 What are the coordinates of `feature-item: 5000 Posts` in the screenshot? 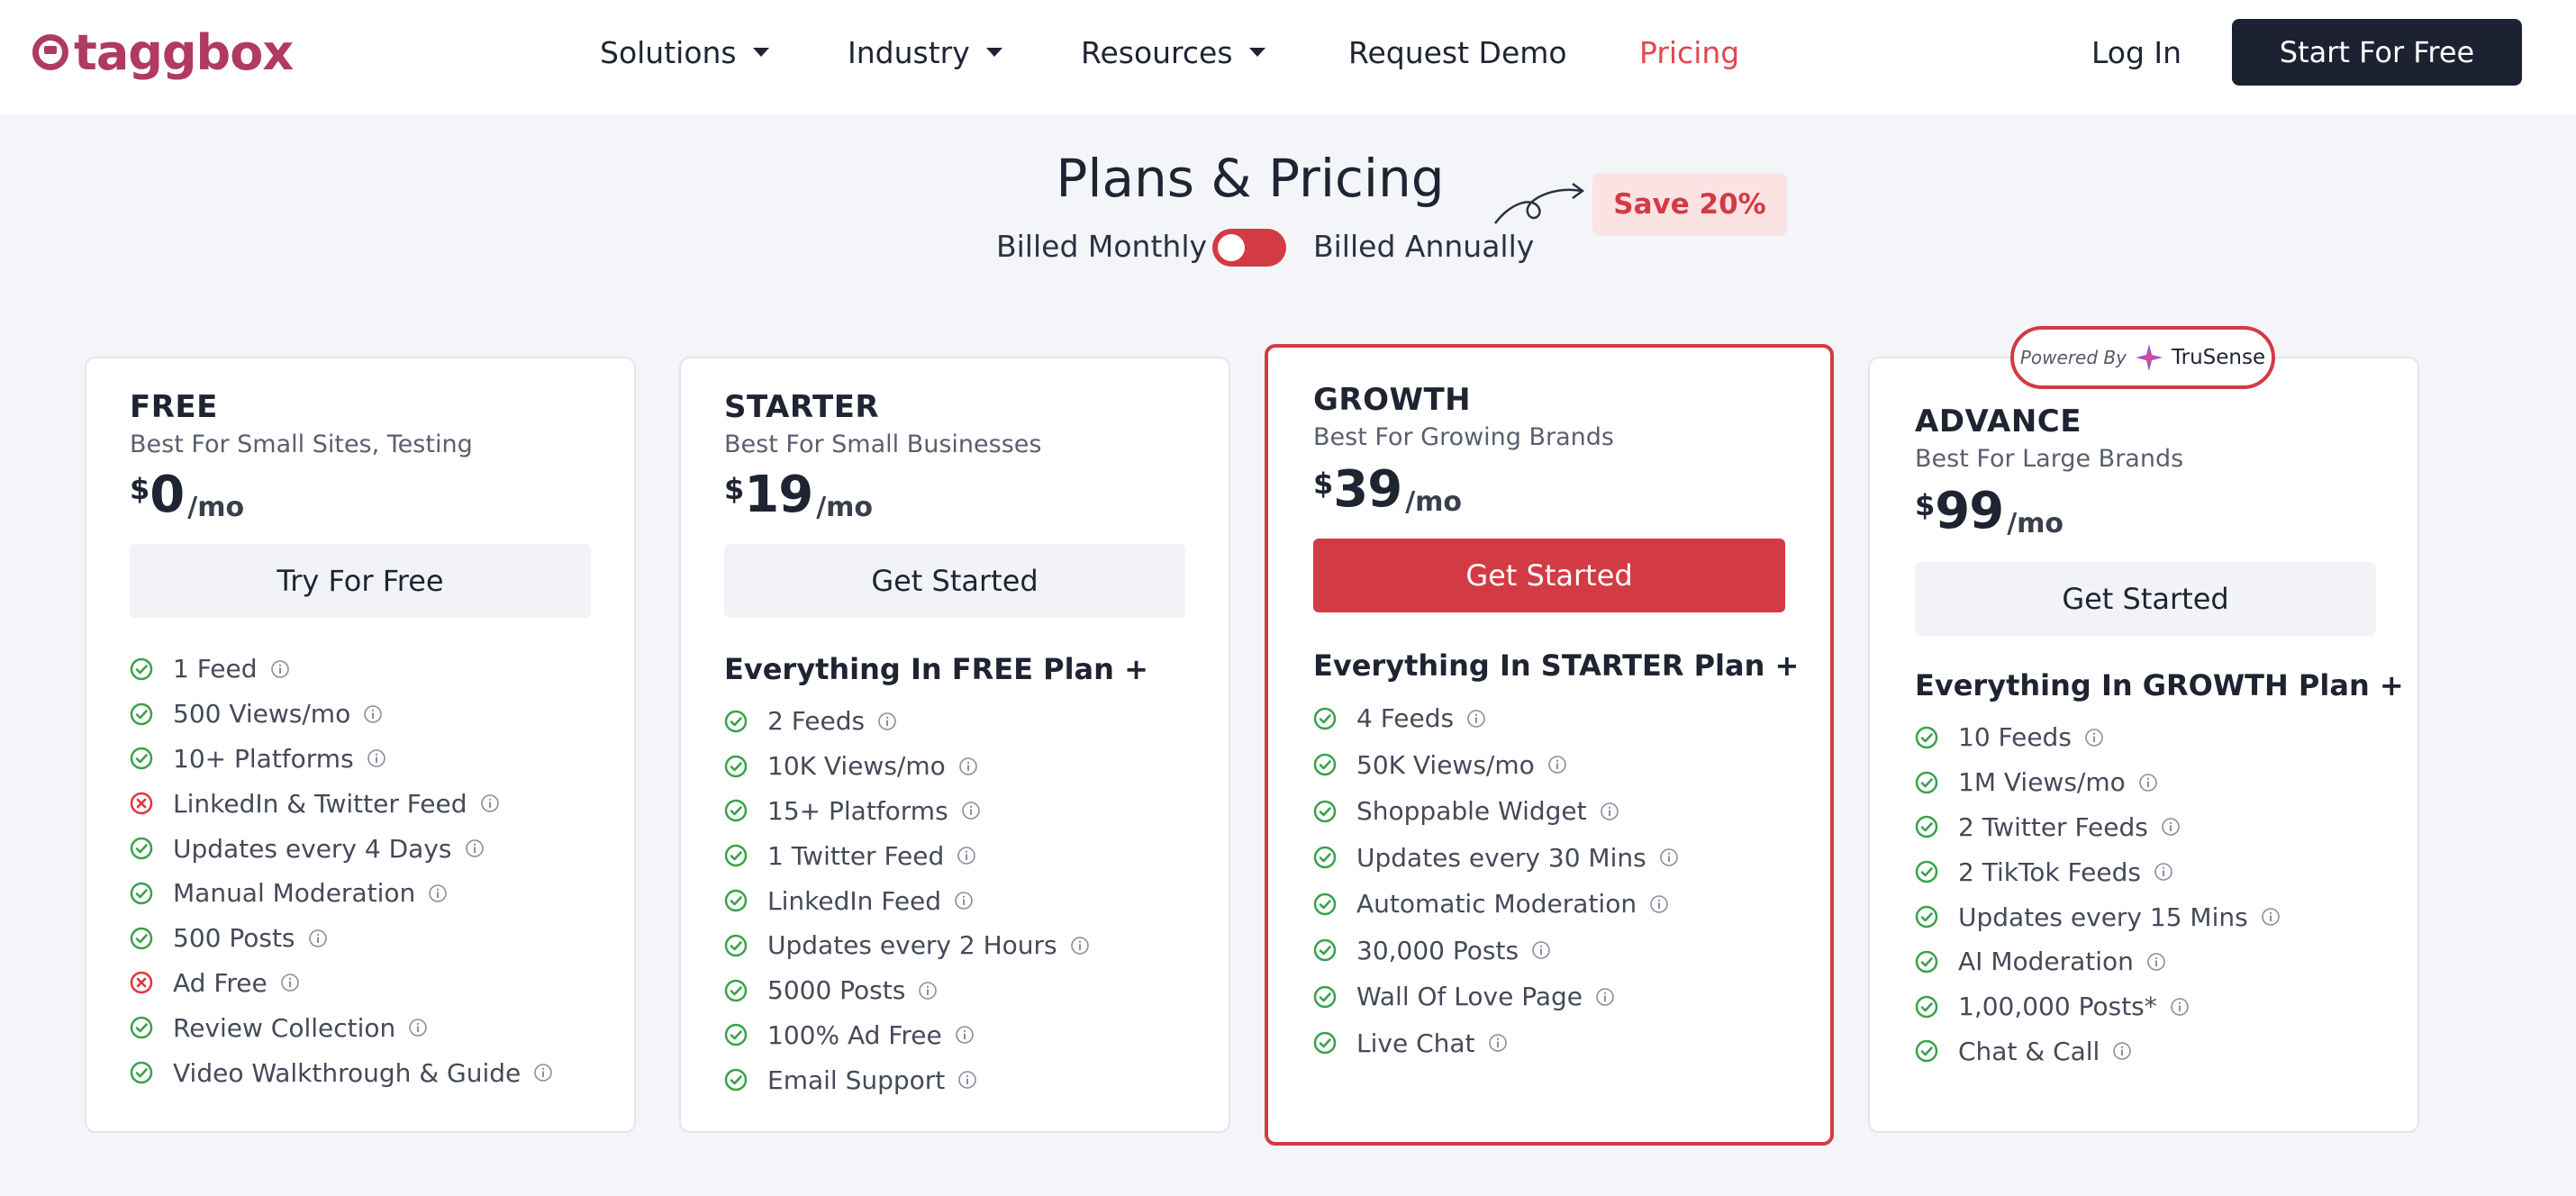 It's located at (907, 990).